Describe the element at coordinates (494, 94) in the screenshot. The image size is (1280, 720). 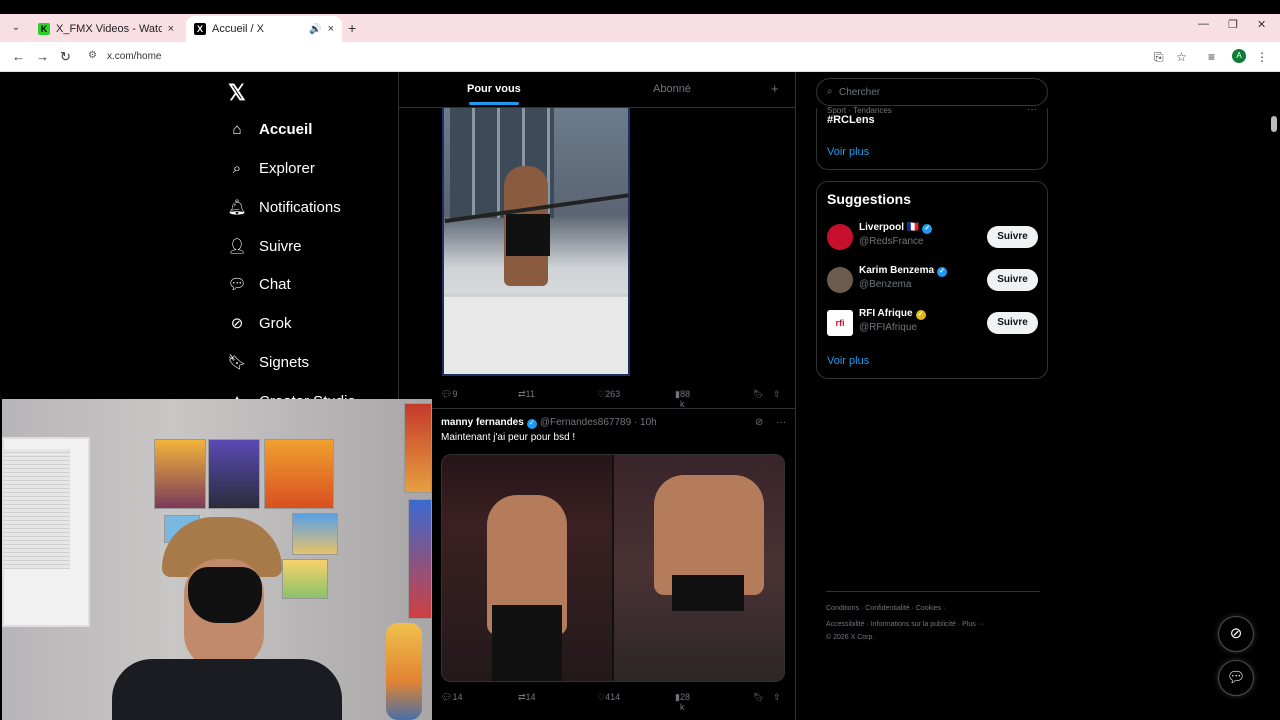
I see `tab-pour-vous: Pour vous` at that location.